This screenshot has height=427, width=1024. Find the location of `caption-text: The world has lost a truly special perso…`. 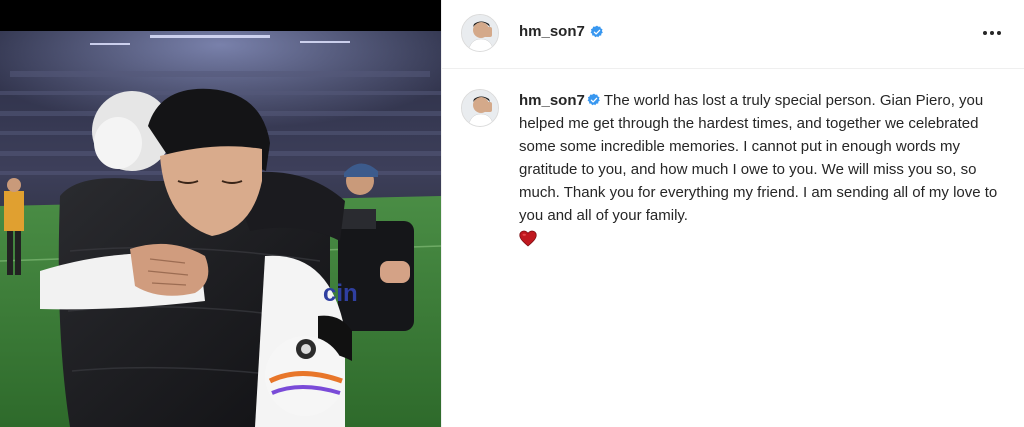

caption-text: The world has lost a truly special perso… is located at coordinates (758, 158).